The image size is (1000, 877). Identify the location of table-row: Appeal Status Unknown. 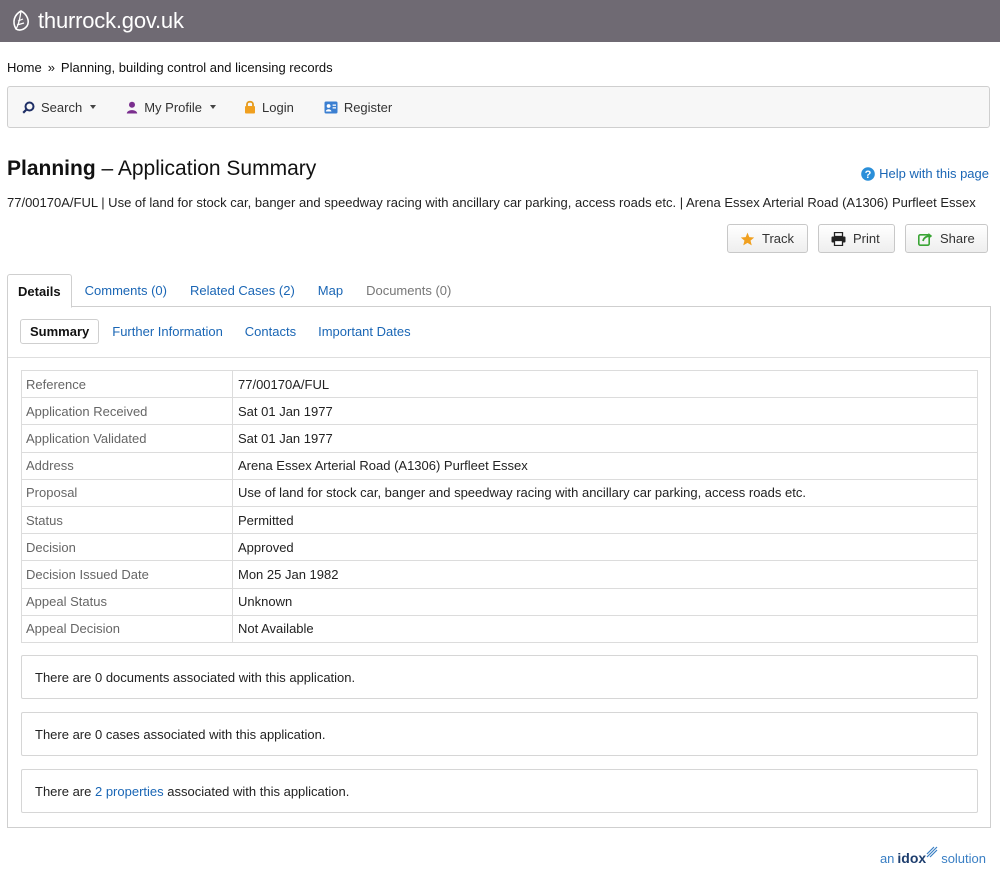
(499, 601).